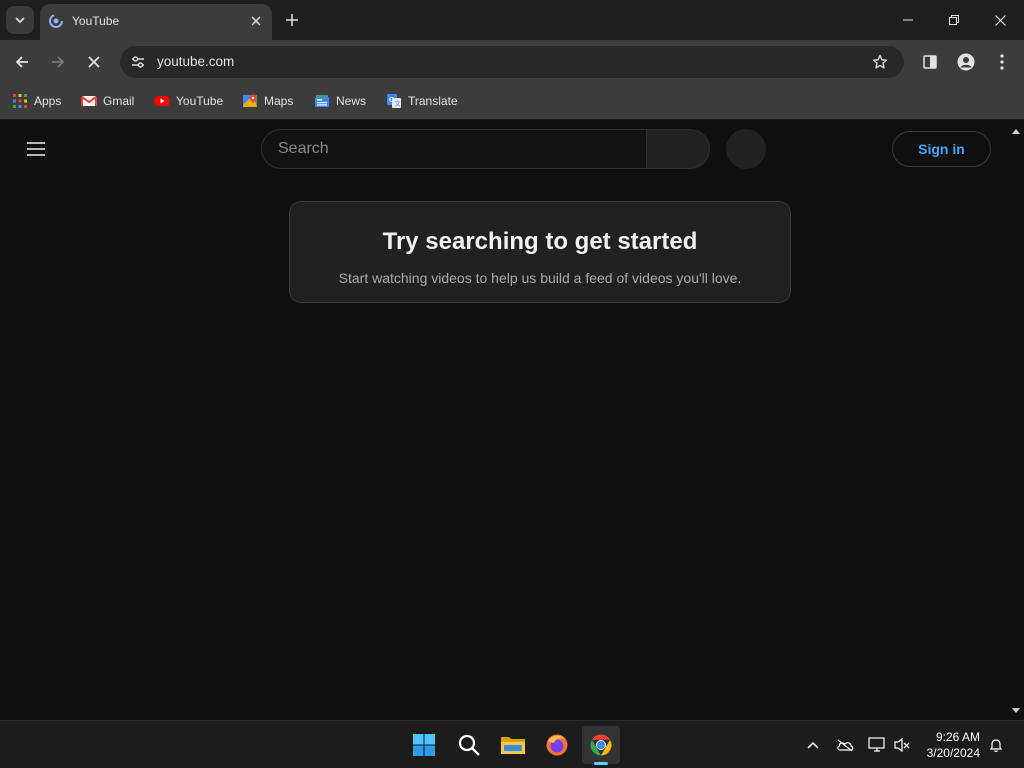 This screenshot has width=1024, height=768. I want to click on chrome-menu-button, so click(1002, 62).